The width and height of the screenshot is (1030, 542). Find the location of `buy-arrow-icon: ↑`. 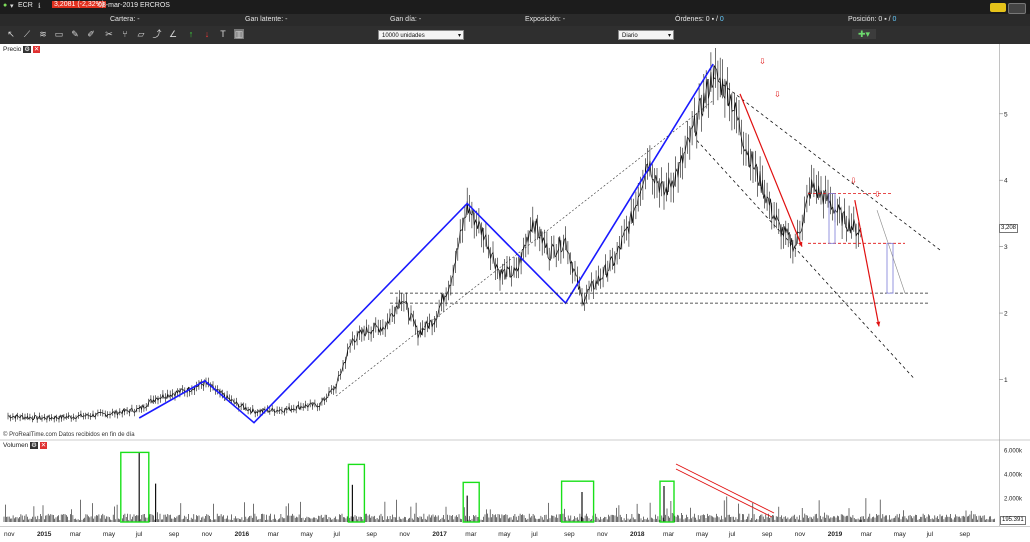

buy-arrow-icon: ↑ is located at coordinates (191, 34).